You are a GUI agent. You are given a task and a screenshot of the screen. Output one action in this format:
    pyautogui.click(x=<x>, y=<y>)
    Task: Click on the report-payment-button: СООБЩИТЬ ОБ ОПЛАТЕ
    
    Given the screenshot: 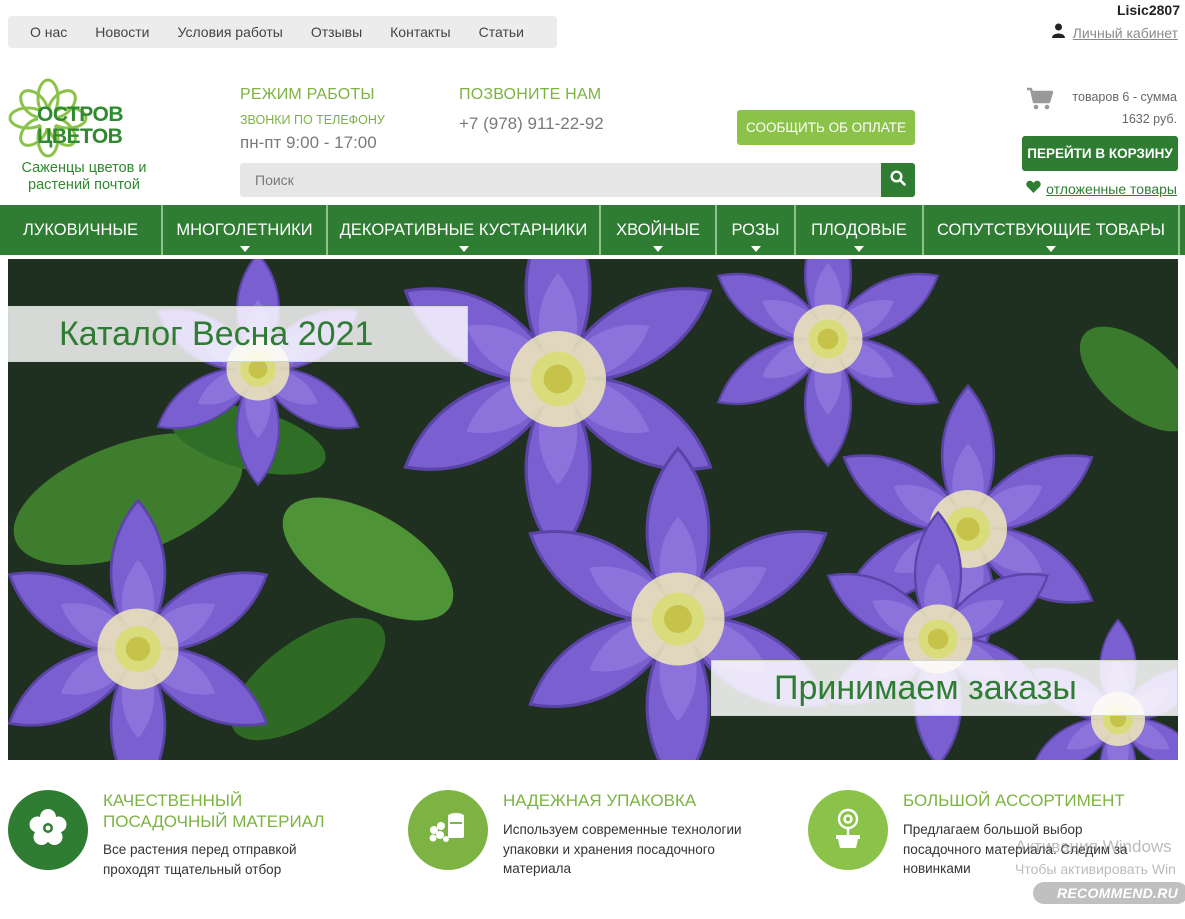 What is the action you would take?
    pyautogui.click(x=826, y=127)
    